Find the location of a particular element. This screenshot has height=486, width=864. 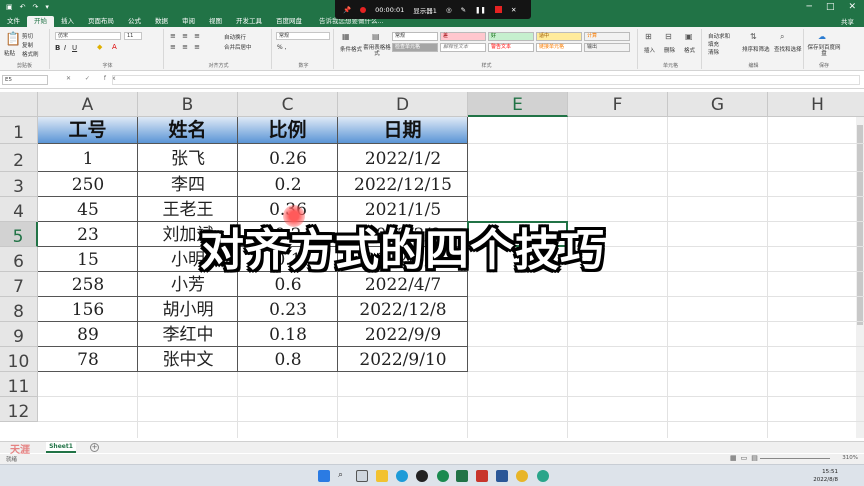

column-header-h: H is located at coordinates (816, 104).